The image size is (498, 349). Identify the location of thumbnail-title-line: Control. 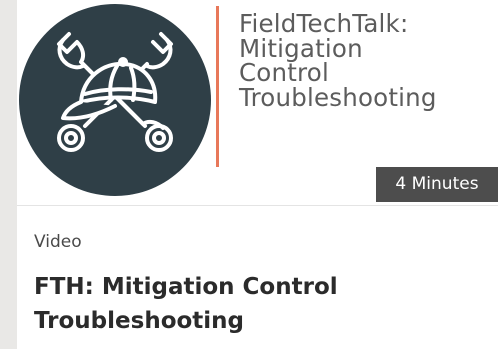
(284, 72).